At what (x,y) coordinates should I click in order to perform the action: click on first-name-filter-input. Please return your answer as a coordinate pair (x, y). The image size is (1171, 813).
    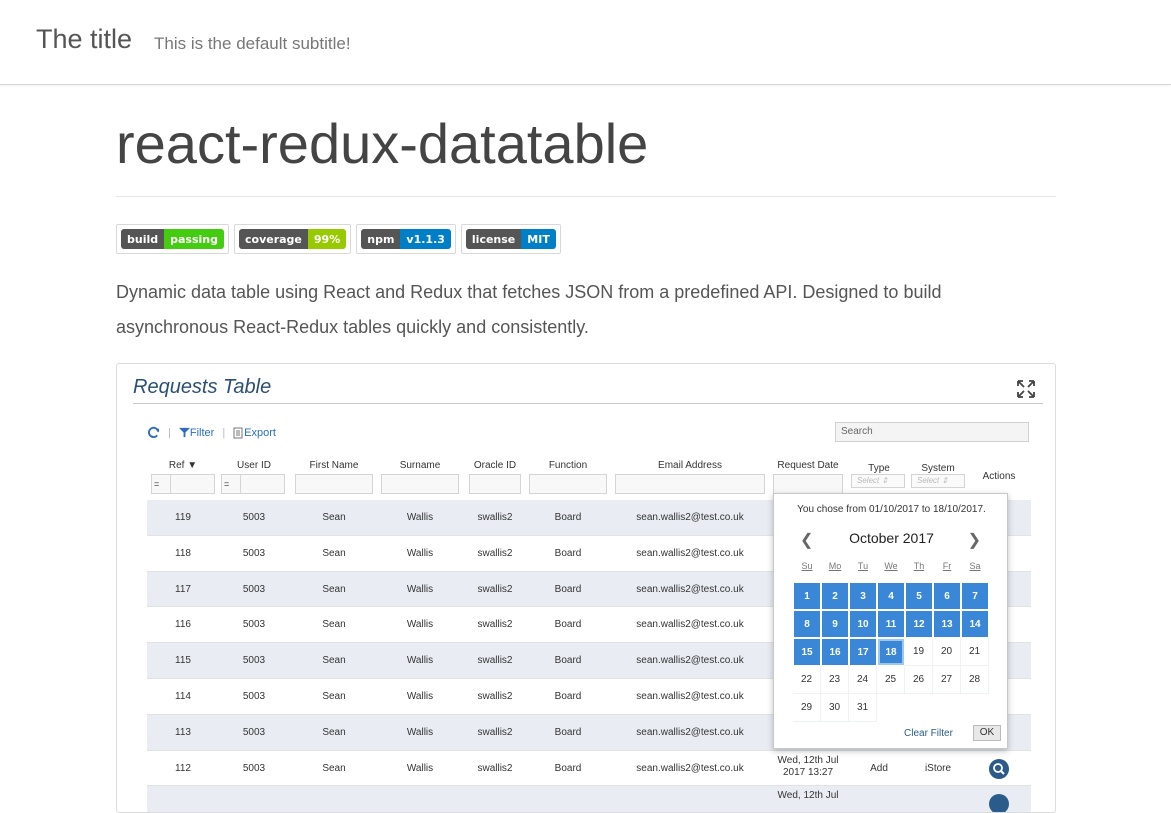
    Looking at the image, I should click on (334, 484).